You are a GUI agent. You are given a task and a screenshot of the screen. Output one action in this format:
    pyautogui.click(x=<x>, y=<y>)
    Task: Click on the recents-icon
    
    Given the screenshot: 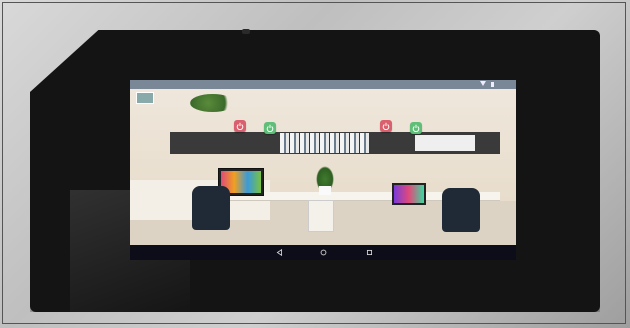 What is the action you would take?
    pyautogui.click(x=369, y=252)
    